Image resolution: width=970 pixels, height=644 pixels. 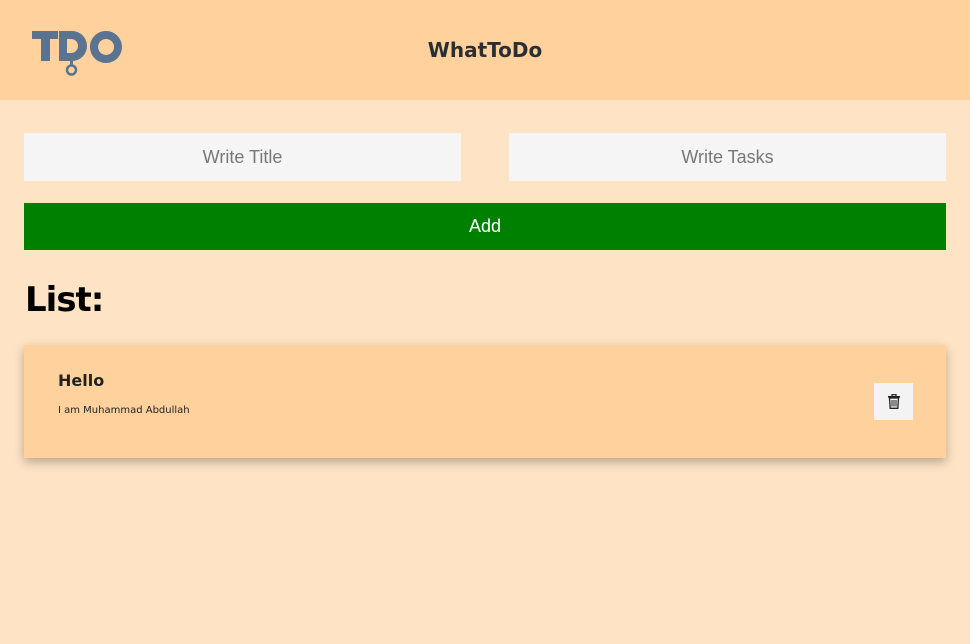 I want to click on task-description: I am Muhammad Abdullah, so click(x=124, y=410).